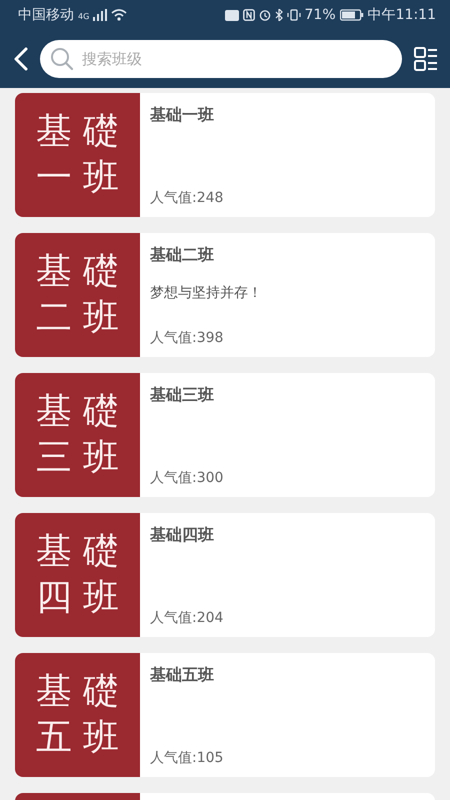 Image resolution: width=450 pixels, height=800 pixels. What do you see at coordinates (402, 15) in the screenshot?
I see `clock-time: 中午11:11` at bounding box center [402, 15].